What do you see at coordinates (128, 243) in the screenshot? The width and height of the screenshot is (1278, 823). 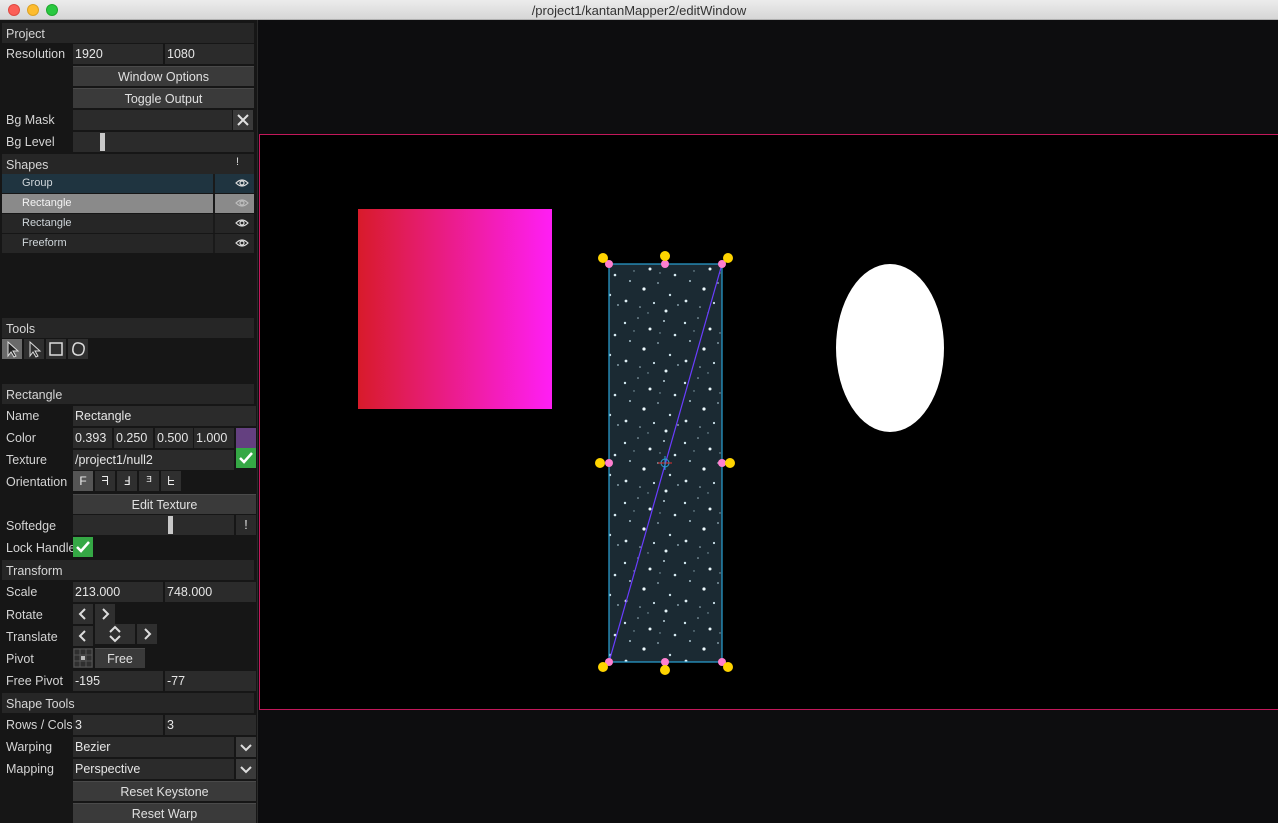 I see `shape-list-item: Freeform` at bounding box center [128, 243].